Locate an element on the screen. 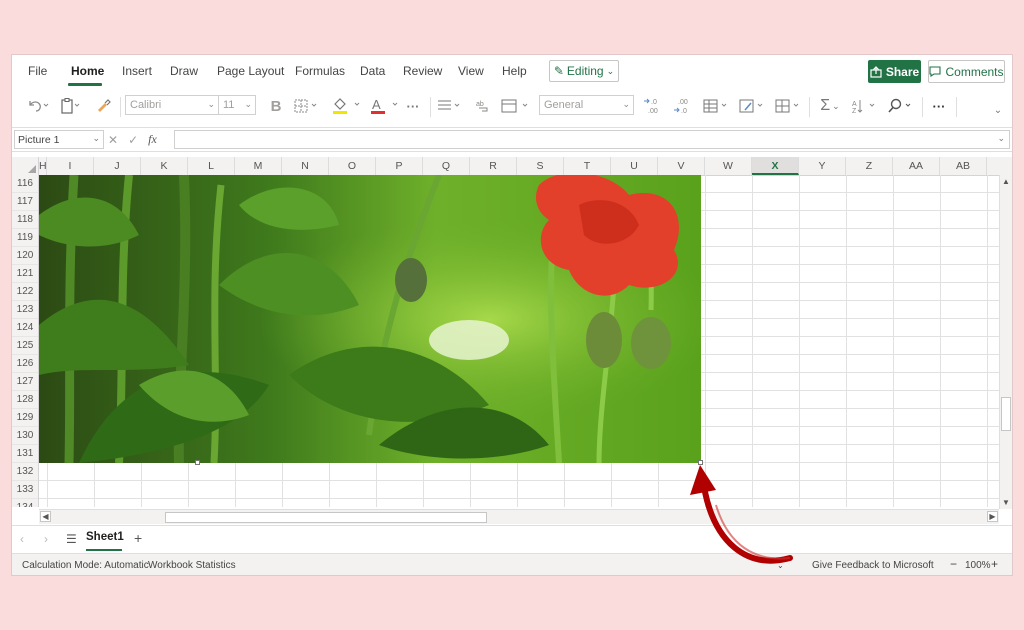 Image resolution: width=1024 pixels, height=630 pixels. column-header-k: K is located at coordinates (164, 166).